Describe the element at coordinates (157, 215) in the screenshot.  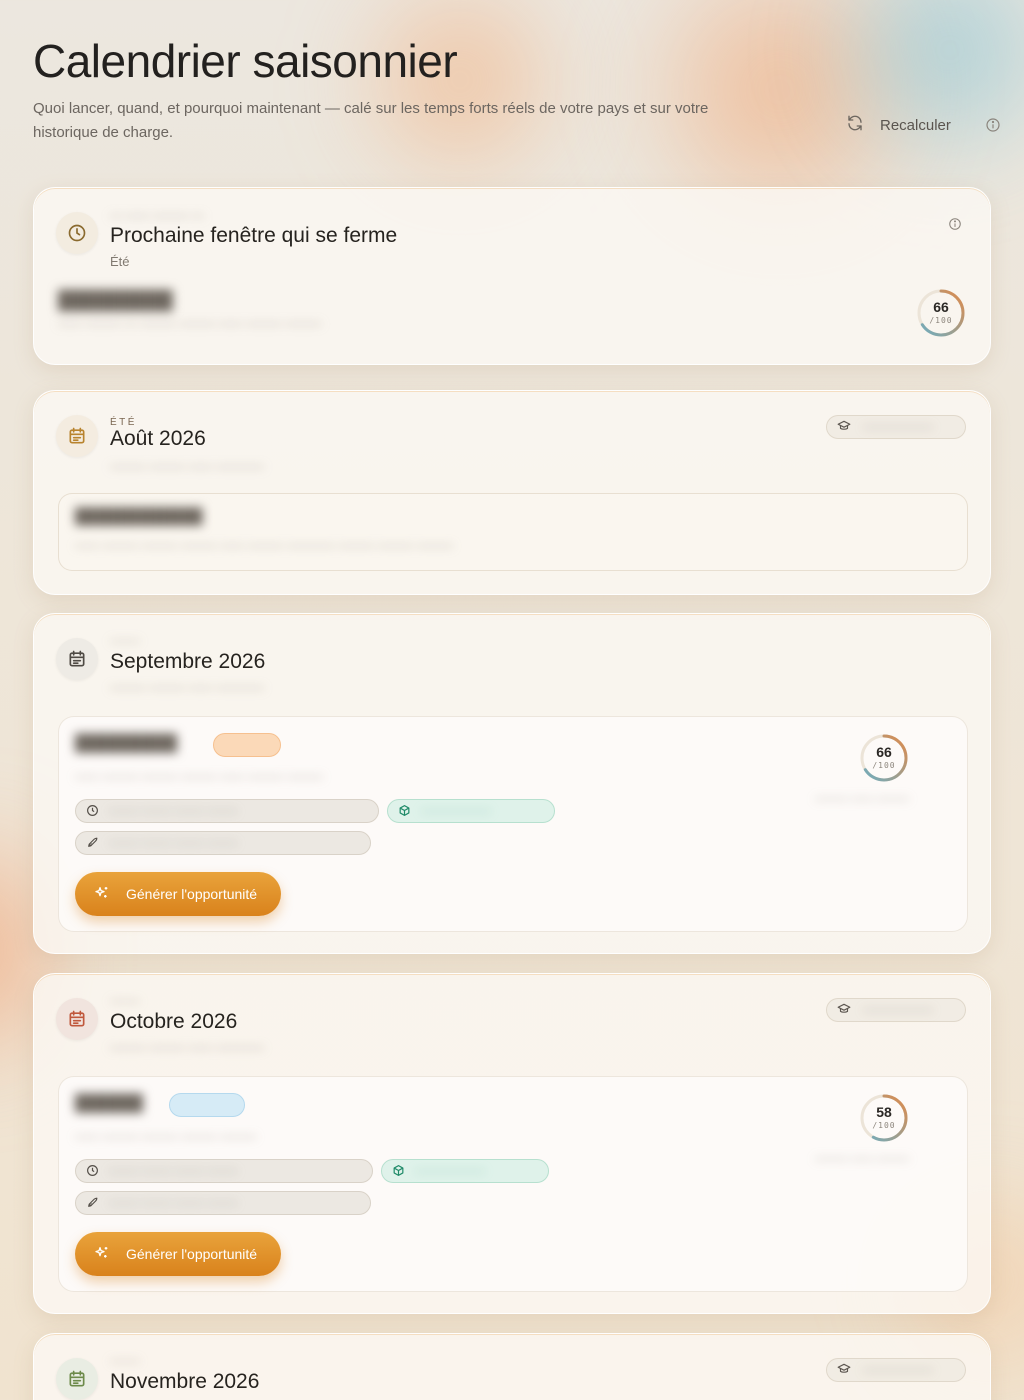
I see `card-kicker-blurred: — —— ——— —` at that location.